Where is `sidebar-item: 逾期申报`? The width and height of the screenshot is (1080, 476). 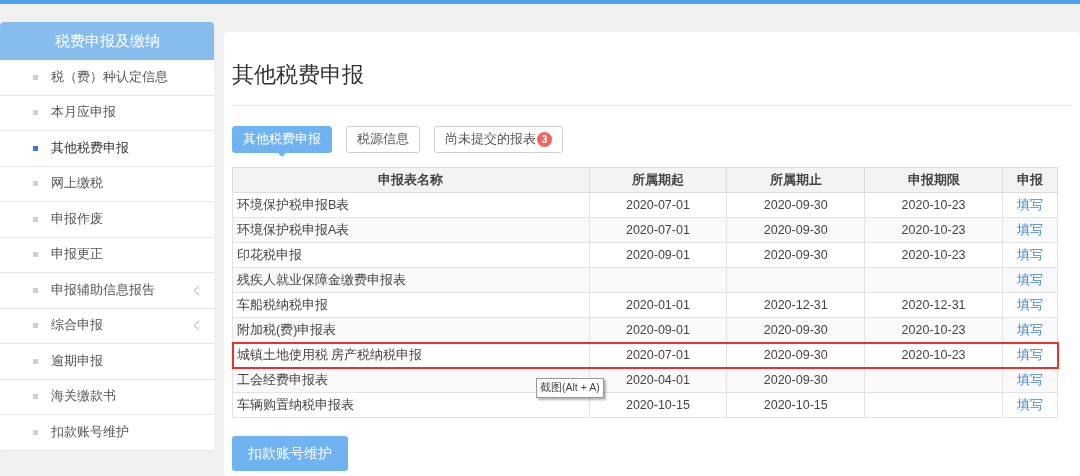 sidebar-item: 逾期申报 is located at coordinates (107, 362).